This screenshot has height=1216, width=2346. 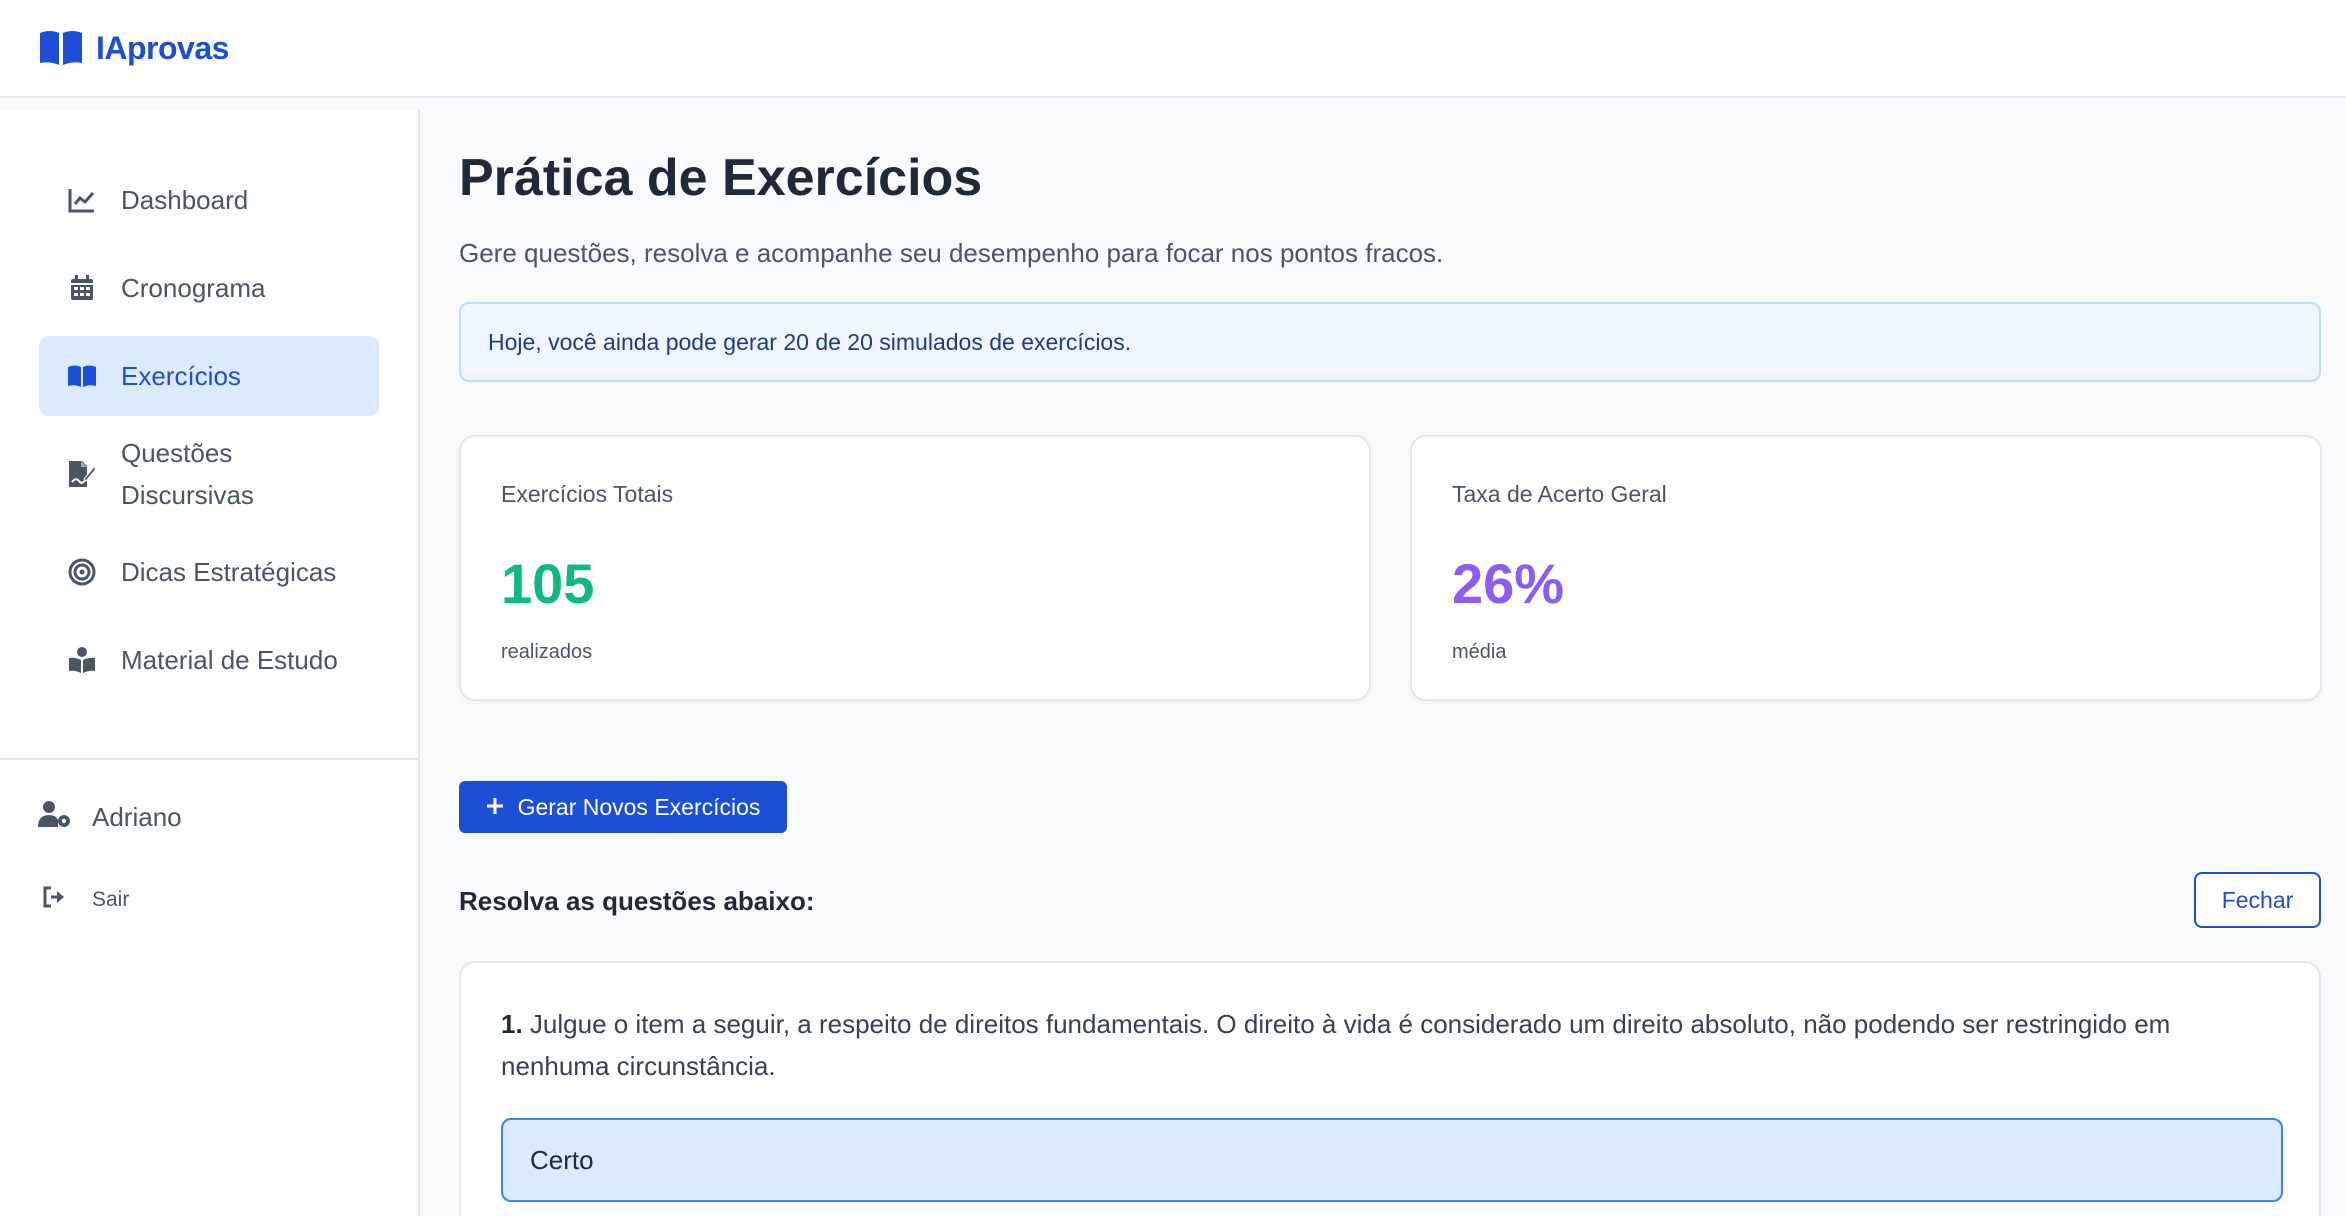 I want to click on section-title: Resolva as questões abaixo:, so click(x=637, y=901).